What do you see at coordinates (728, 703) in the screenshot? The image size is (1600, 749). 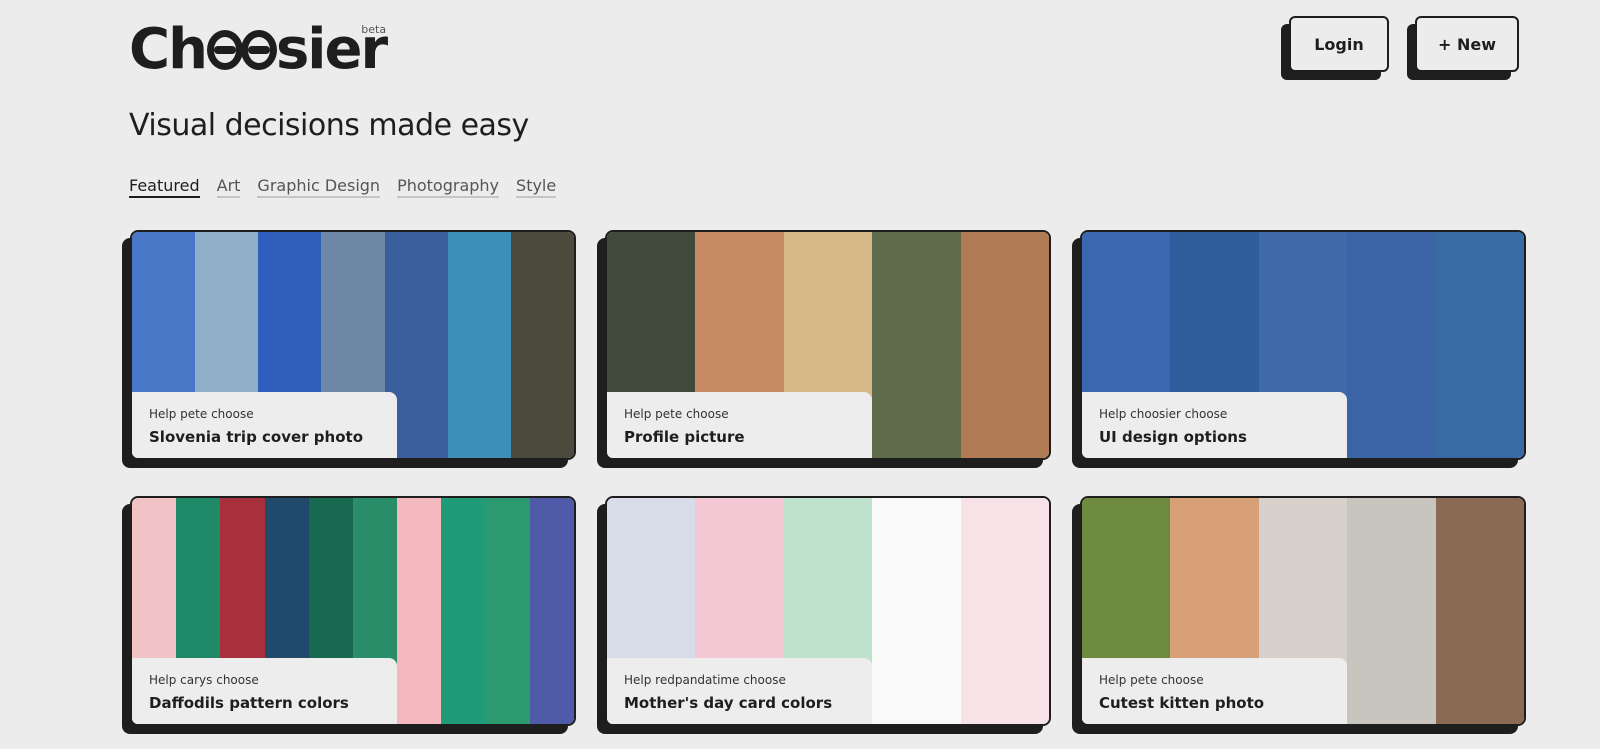 I see `card-title: Mother's day card colors` at bounding box center [728, 703].